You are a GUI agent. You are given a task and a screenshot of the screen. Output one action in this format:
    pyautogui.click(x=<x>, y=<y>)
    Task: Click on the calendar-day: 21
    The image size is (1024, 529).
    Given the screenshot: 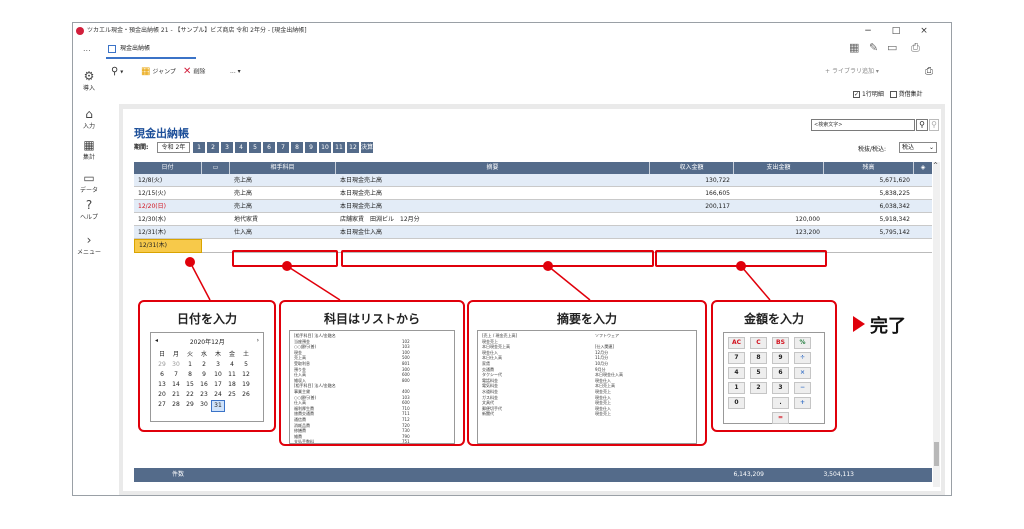 What is the action you would take?
    pyautogui.click(x=176, y=395)
    